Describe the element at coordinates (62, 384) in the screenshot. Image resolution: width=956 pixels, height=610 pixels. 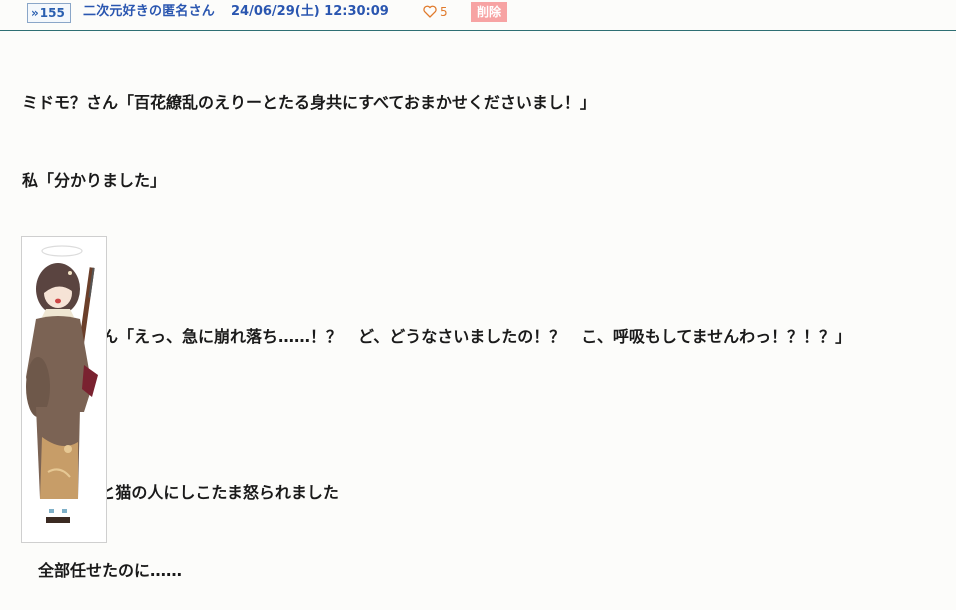
I see `character-illustration` at that location.